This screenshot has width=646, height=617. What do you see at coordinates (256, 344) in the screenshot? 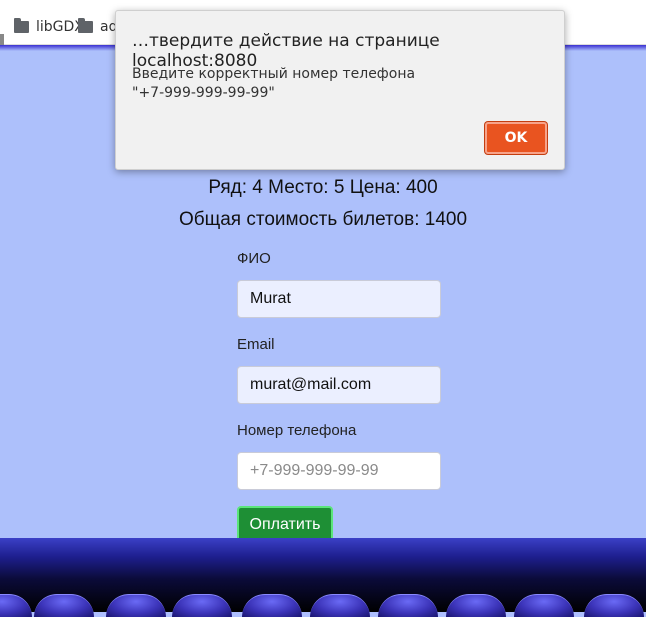
I see `email-label: Email` at bounding box center [256, 344].